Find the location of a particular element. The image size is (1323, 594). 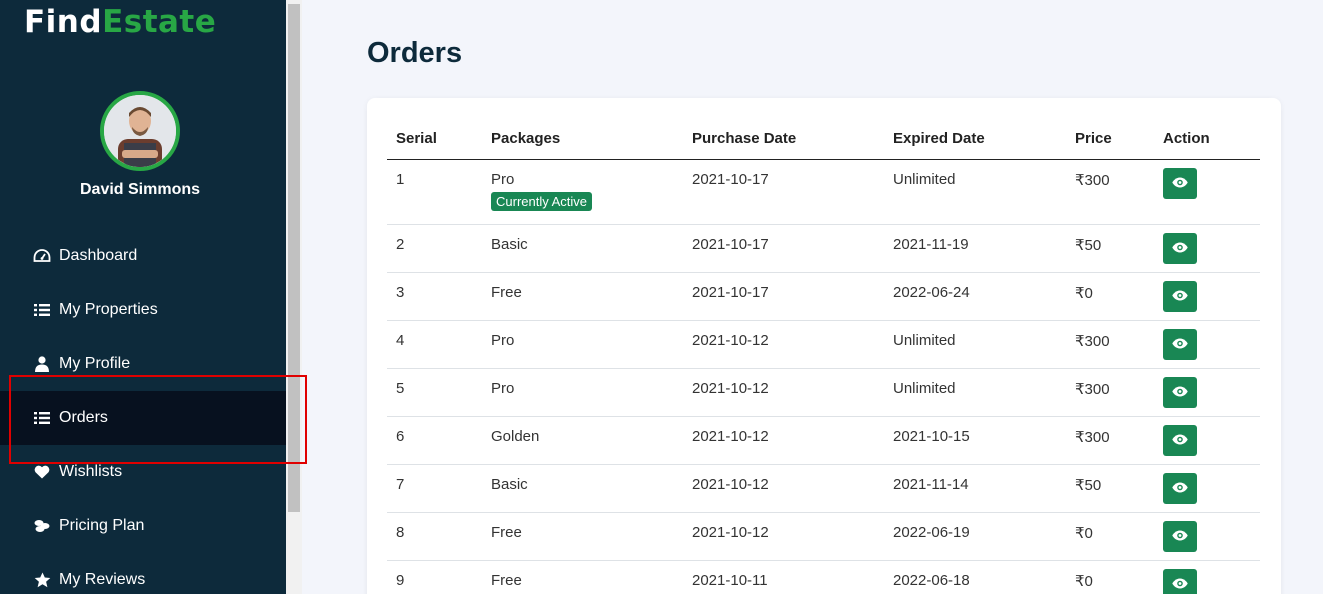

sidebar-item-label: My Profile is located at coordinates (95, 363).